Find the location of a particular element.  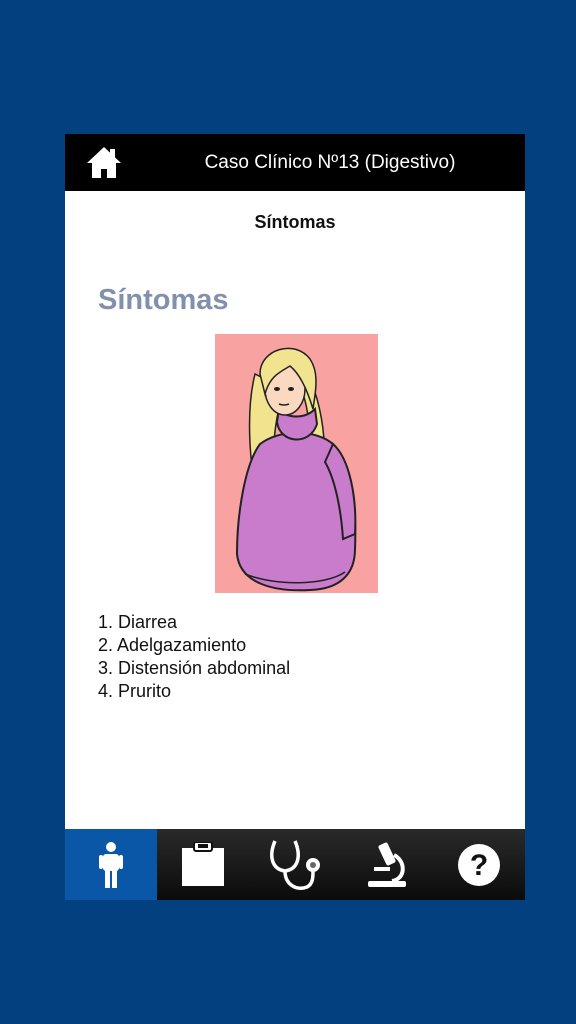

clipboard-icon is located at coordinates (203, 863).